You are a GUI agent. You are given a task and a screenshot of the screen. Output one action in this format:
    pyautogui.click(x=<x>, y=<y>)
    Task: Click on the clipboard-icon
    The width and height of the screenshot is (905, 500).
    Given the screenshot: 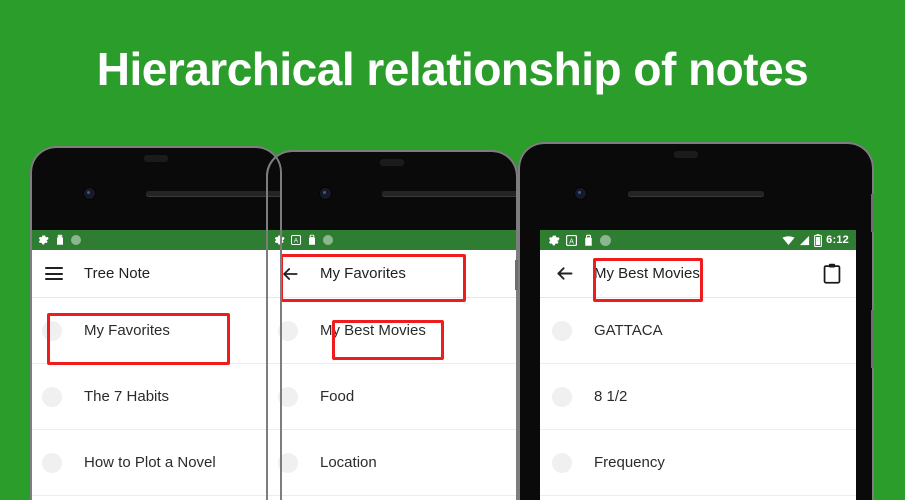 What is the action you would take?
    pyautogui.click(x=832, y=274)
    